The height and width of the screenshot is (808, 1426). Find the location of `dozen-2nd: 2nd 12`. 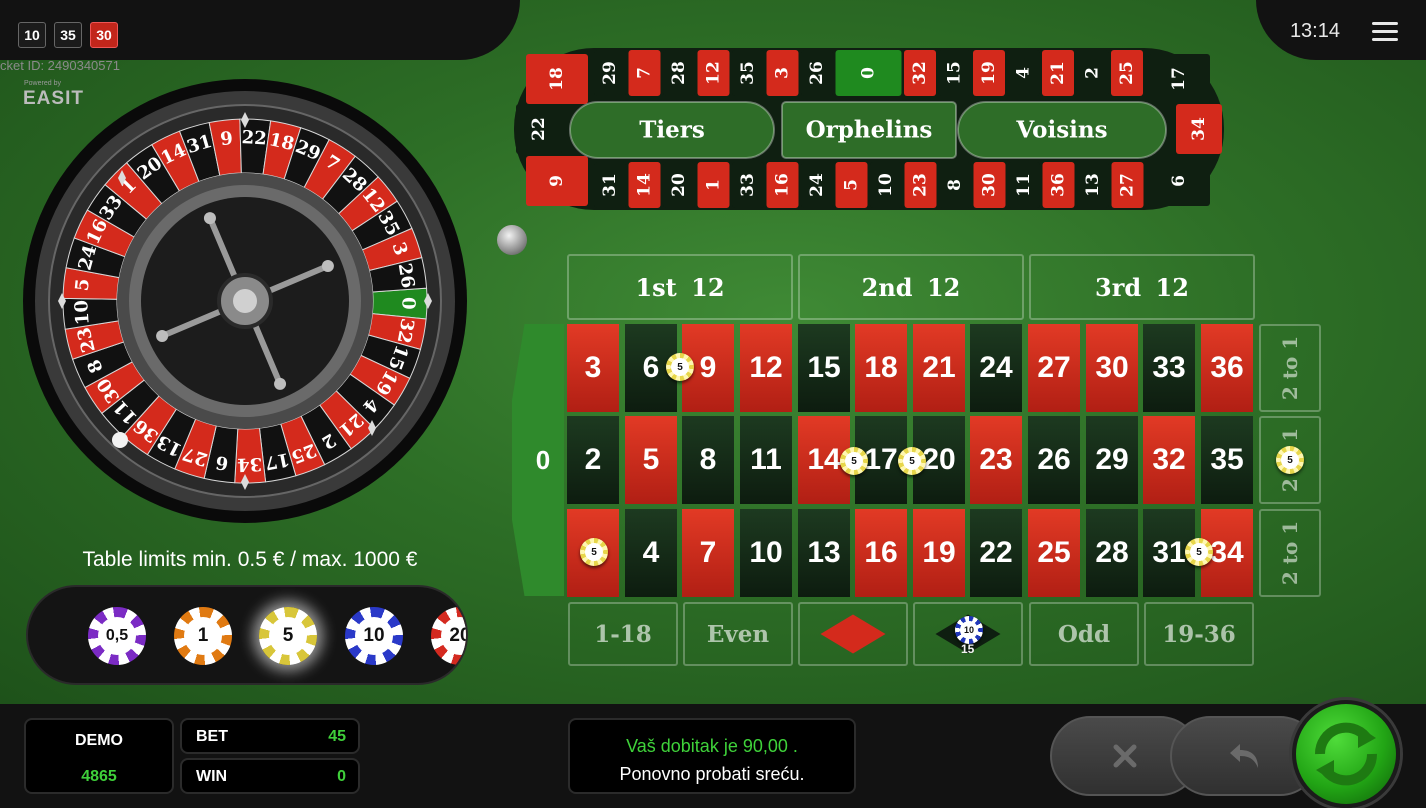

dozen-2nd: 2nd 12 is located at coordinates (911, 287).